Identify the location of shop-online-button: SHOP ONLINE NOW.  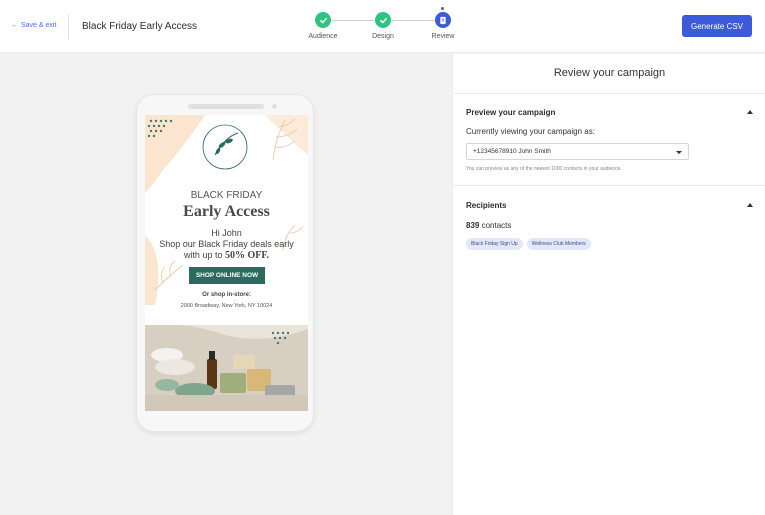
(227, 275).